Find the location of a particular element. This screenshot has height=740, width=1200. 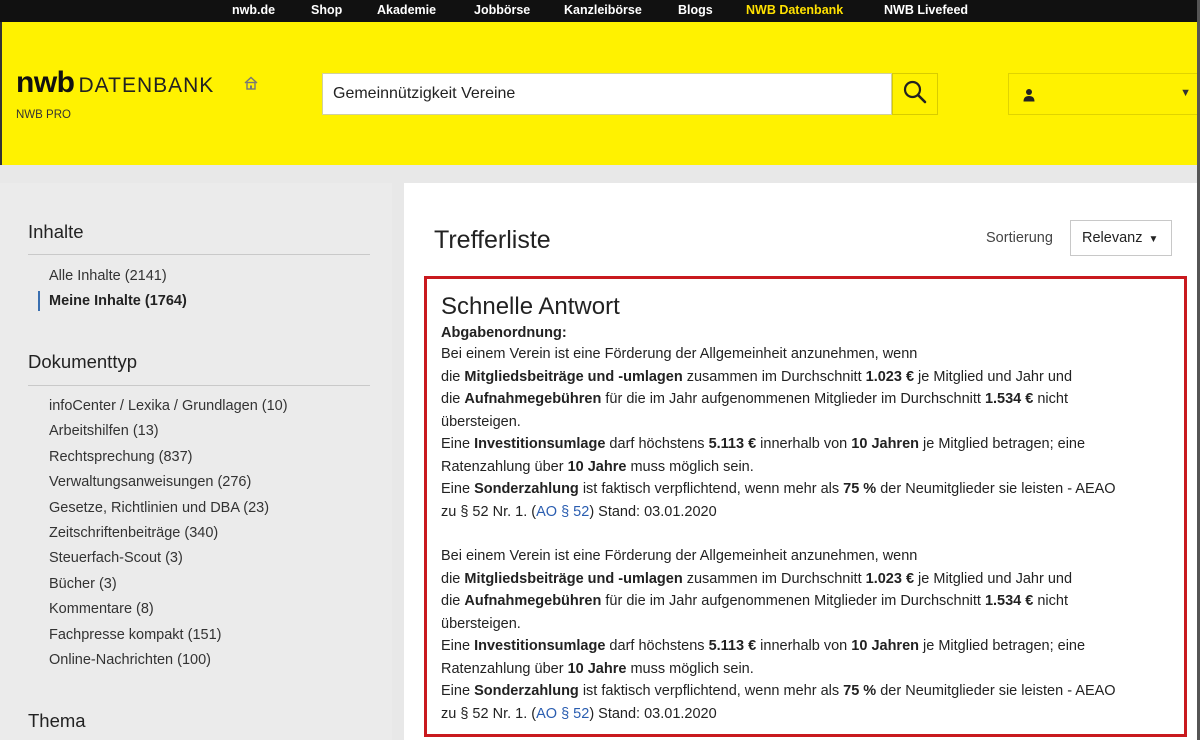

logo-datenbank: DATENBANK is located at coordinates (146, 85).